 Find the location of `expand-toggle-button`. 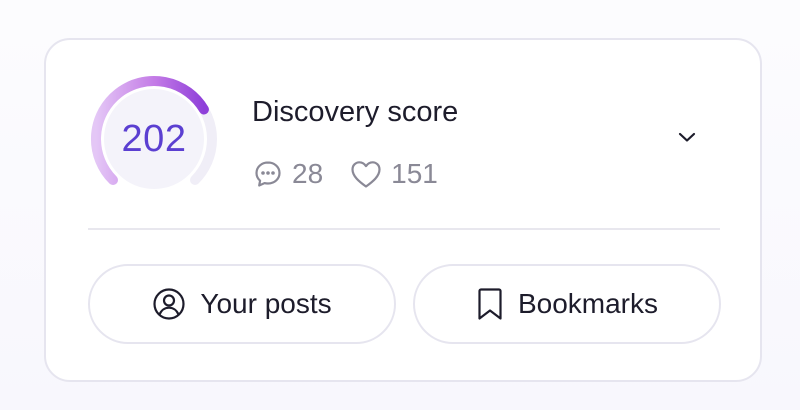

expand-toggle-button is located at coordinates (687, 139).